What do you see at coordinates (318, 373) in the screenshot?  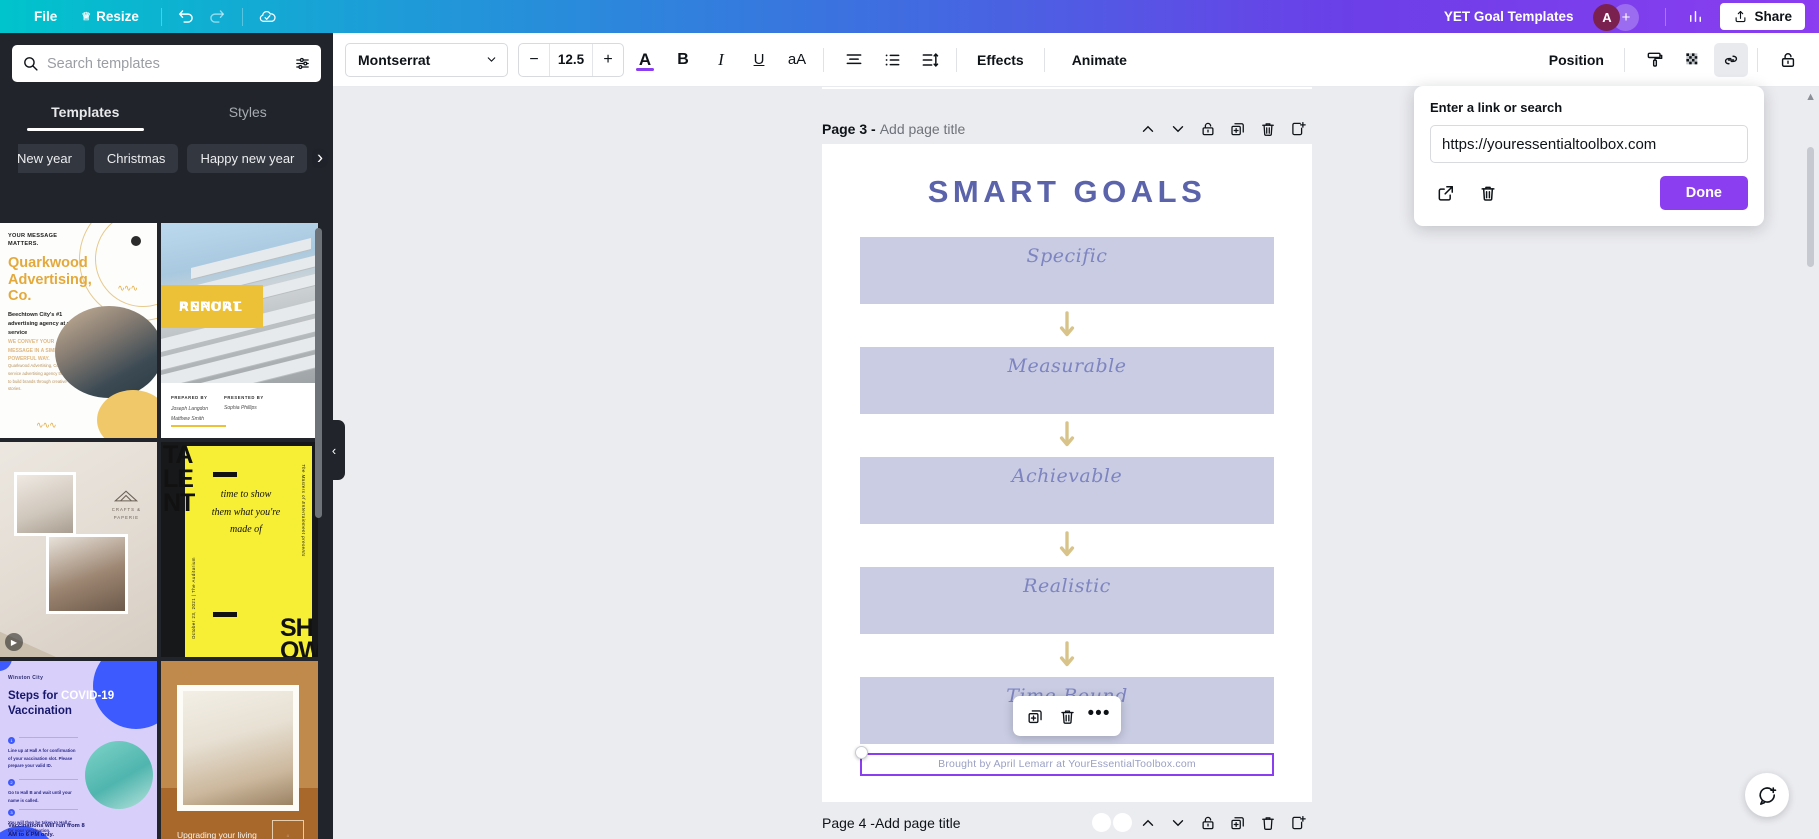 I see `sidebar-scrollbar` at bounding box center [318, 373].